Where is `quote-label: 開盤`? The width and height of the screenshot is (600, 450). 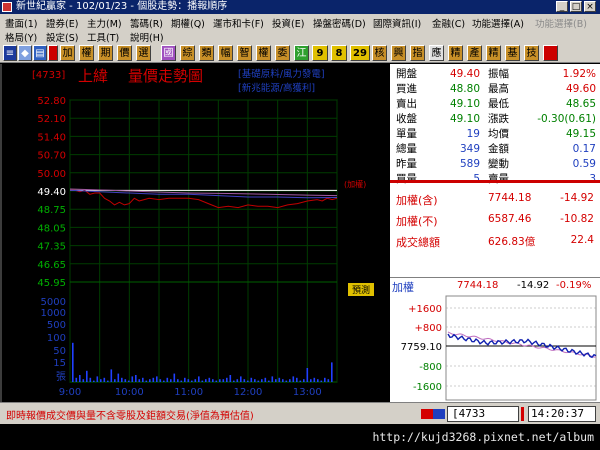 quote-label: 開盤 is located at coordinates (406, 74).